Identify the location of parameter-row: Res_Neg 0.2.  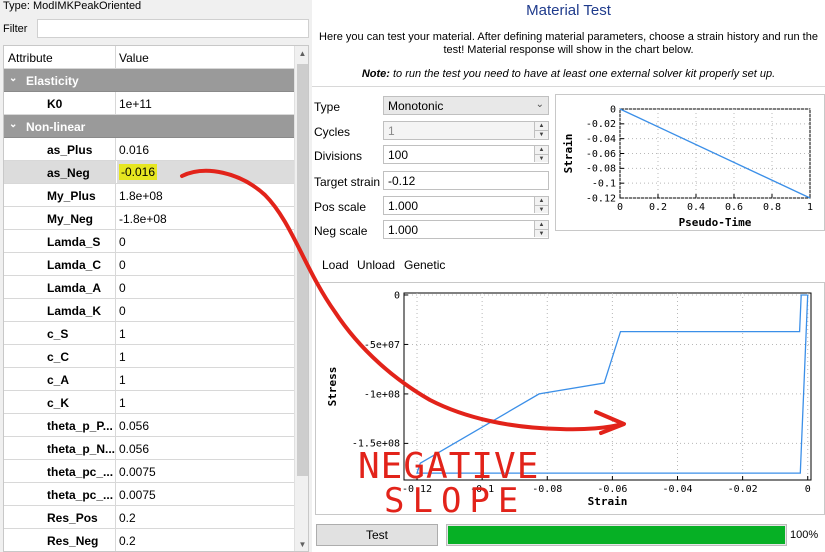
(149, 540).